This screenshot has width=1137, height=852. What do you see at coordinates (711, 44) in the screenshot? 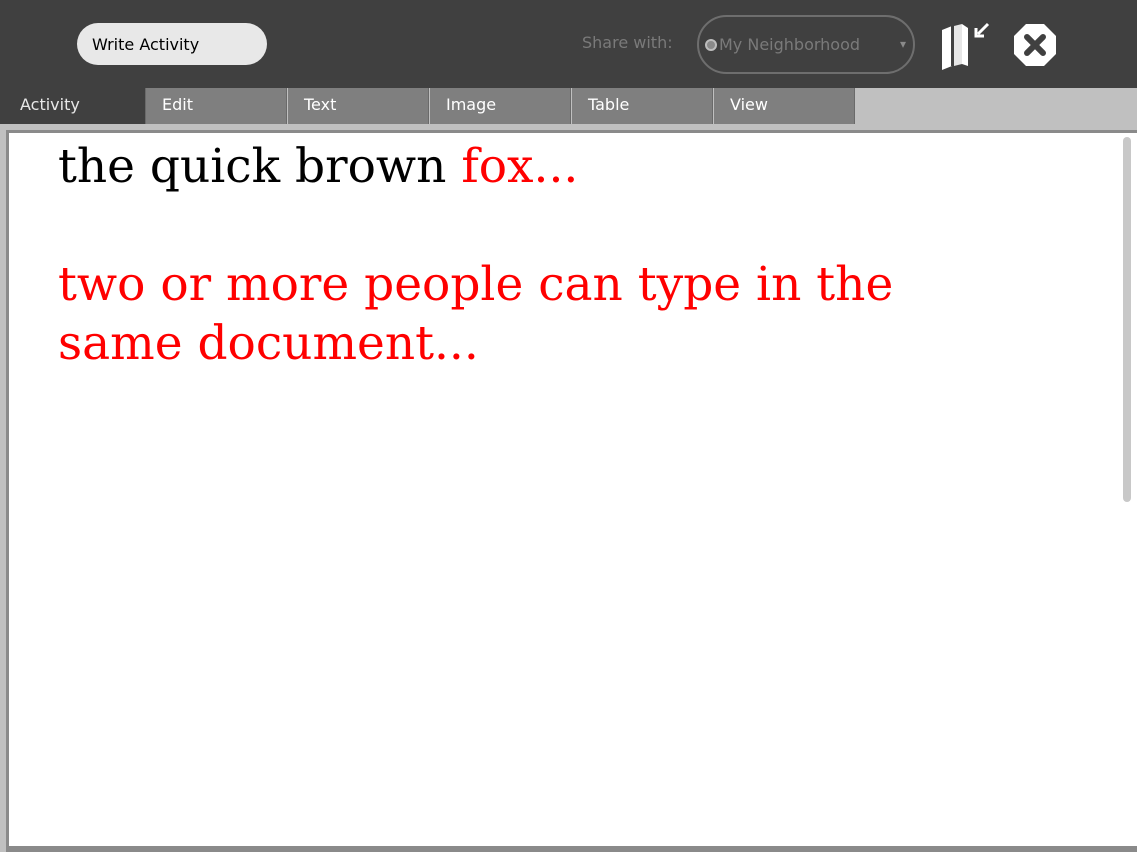
I see `neighborhood-icon` at bounding box center [711, 44].